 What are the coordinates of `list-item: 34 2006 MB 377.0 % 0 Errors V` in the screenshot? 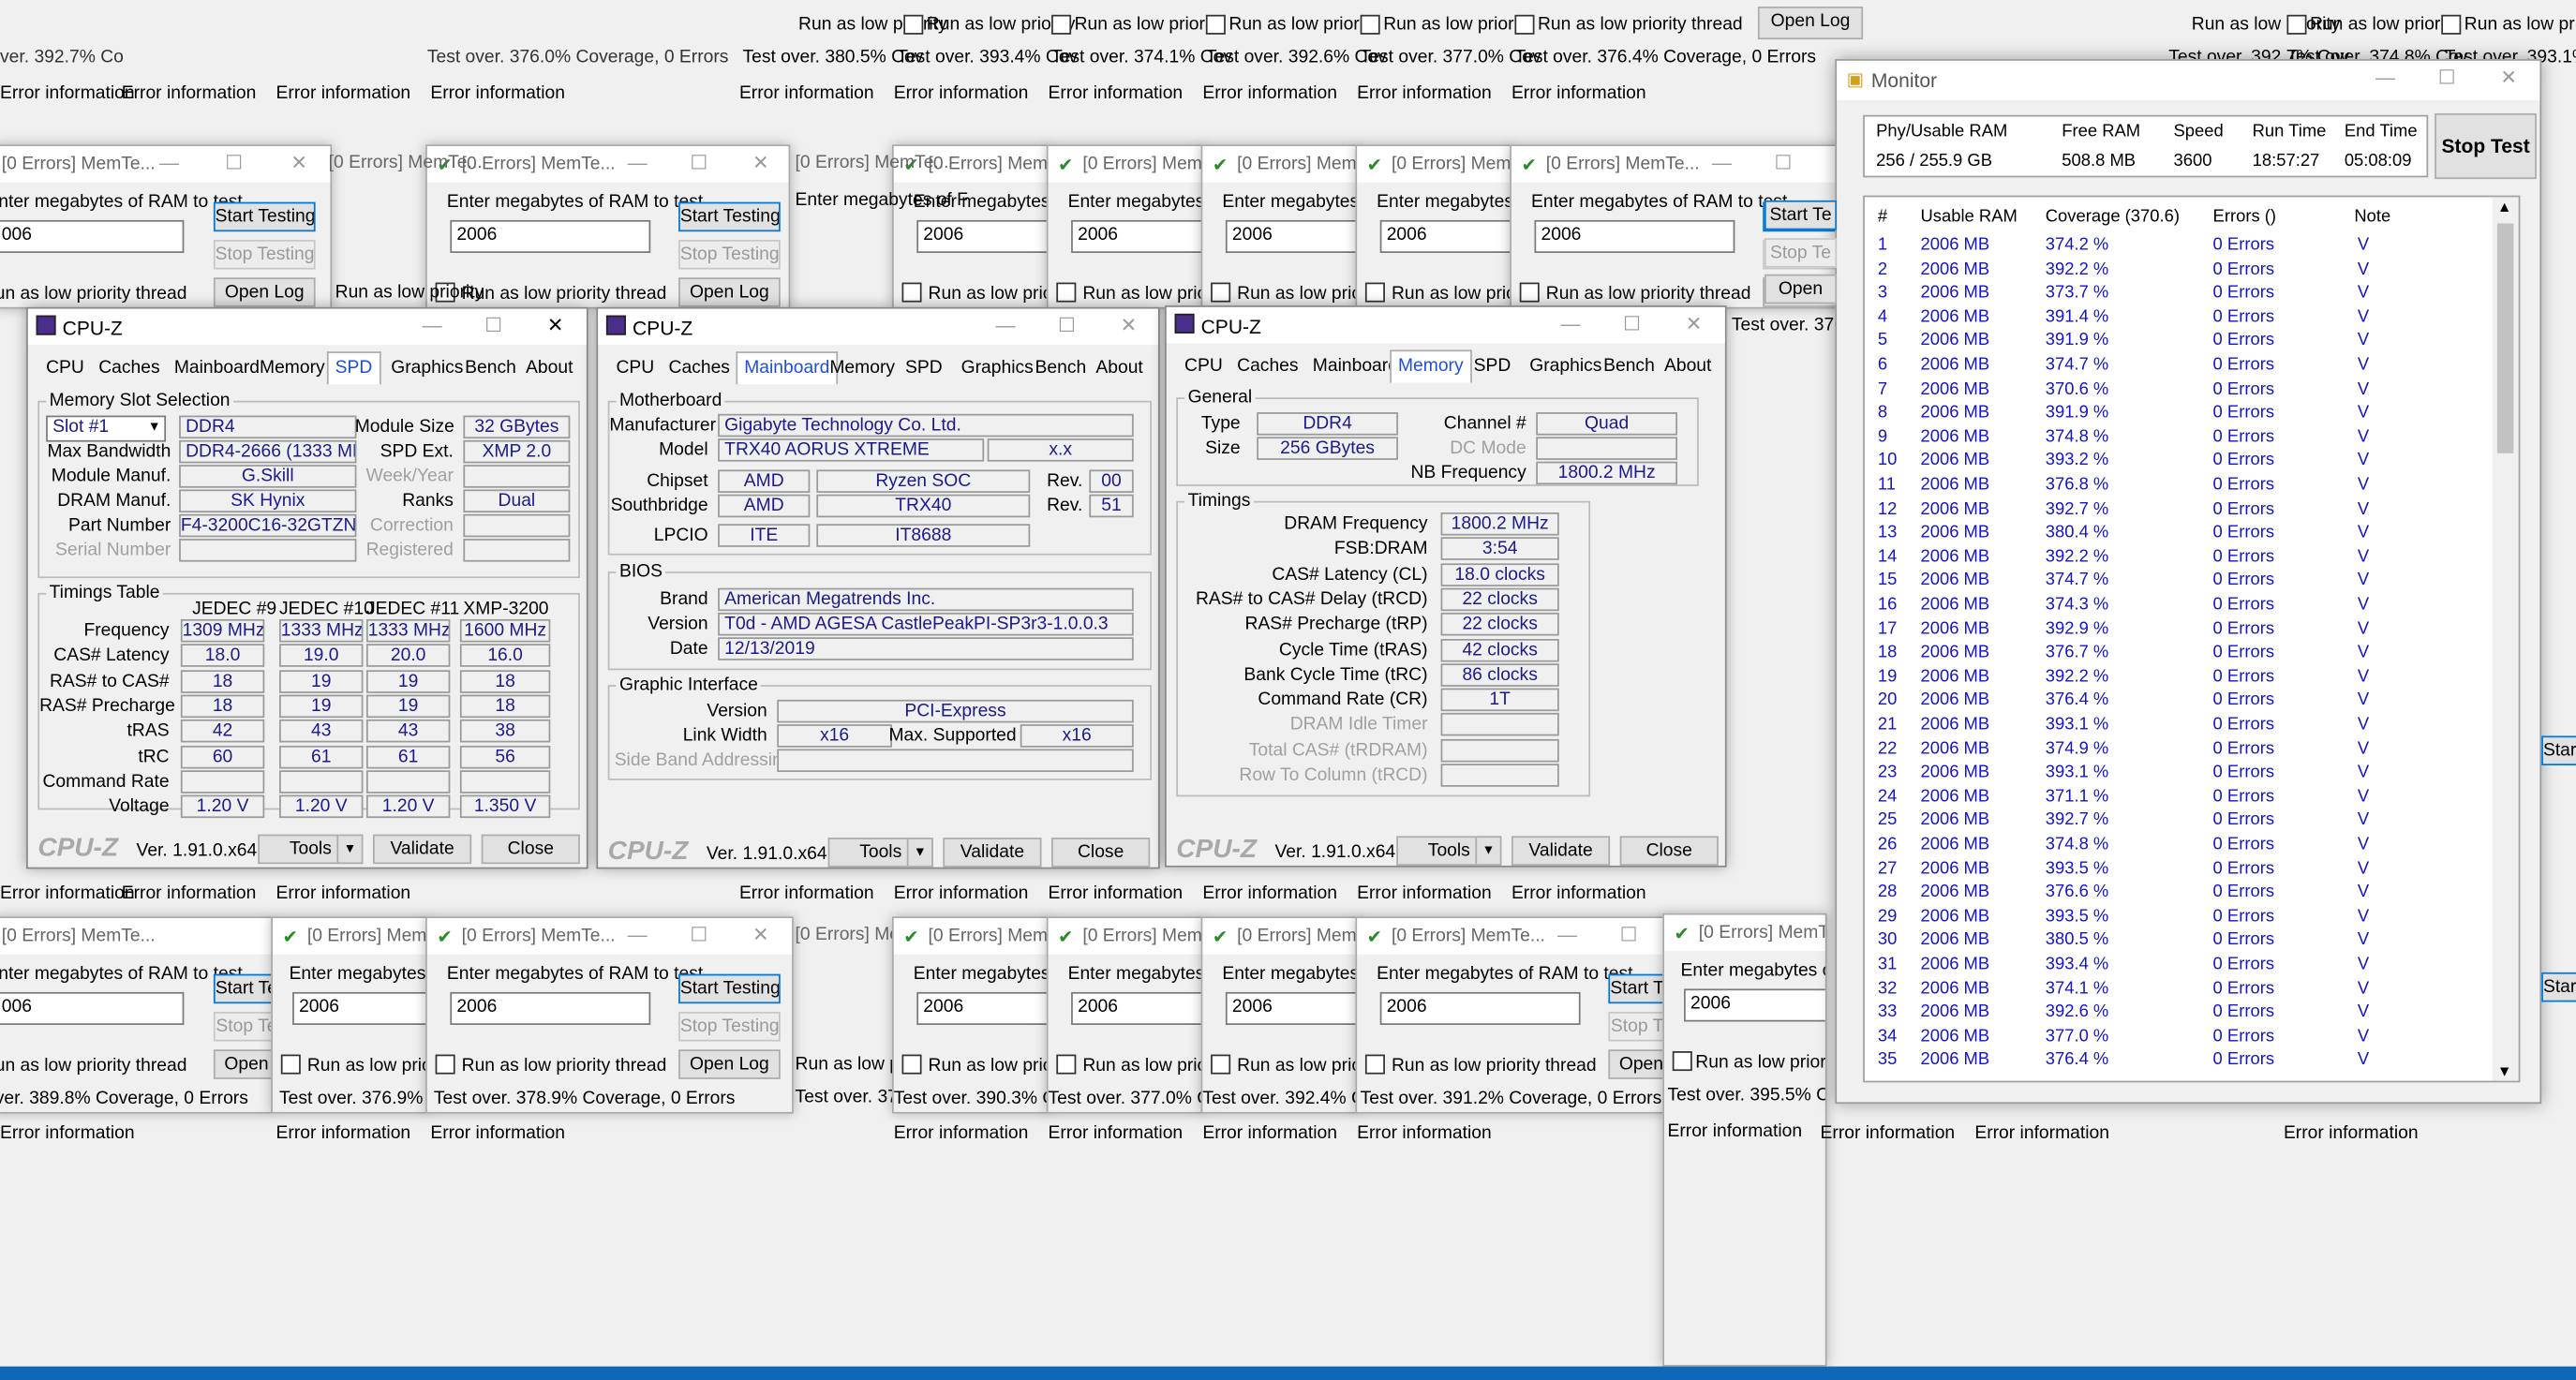 It's located at (2180, 1037).